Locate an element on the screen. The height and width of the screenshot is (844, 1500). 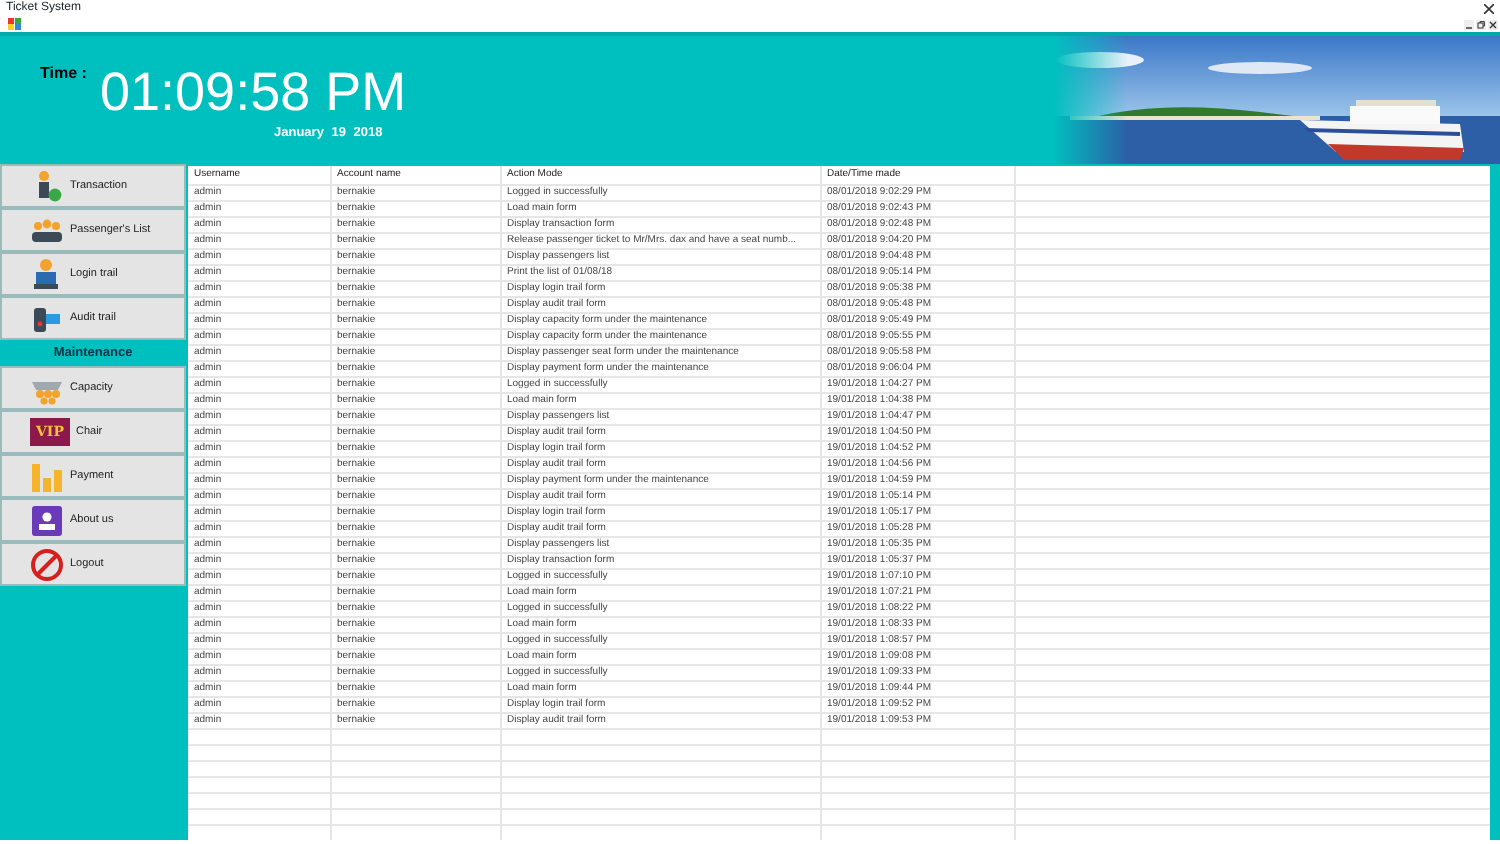
no-entry-icon is located at coordinates (47, 564).